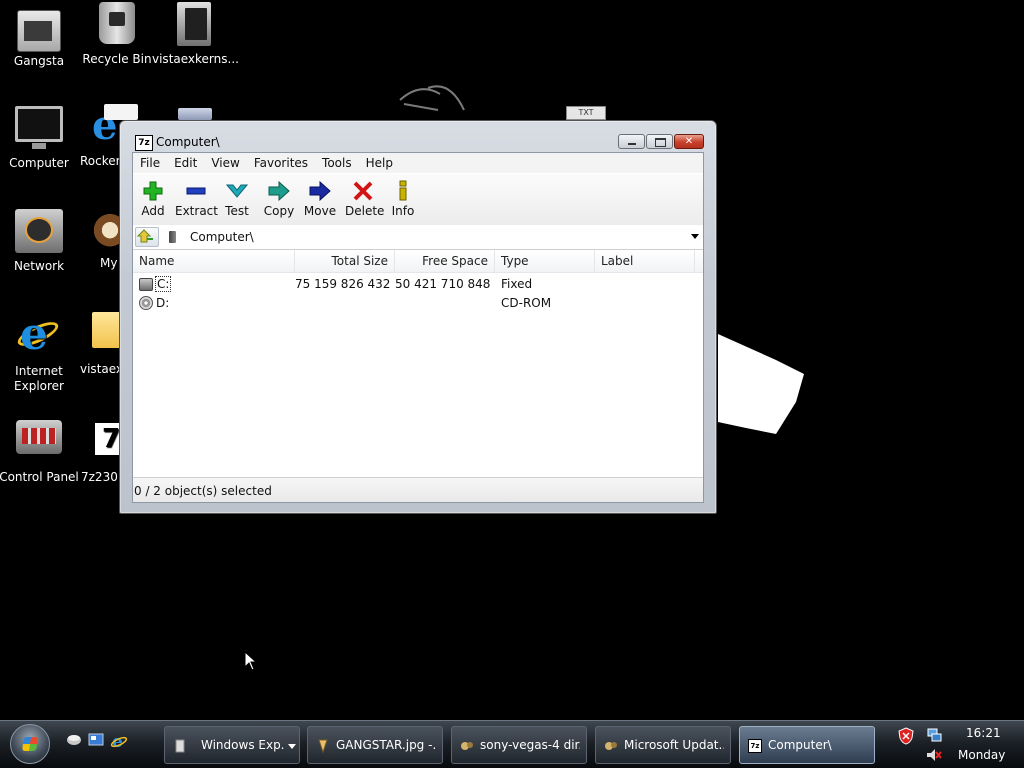 This screenshot has height=768, width=1024. Describe the element at coordinates (281, 163) in the screenshot. I see `menu-favorites: Favorites` at that location.